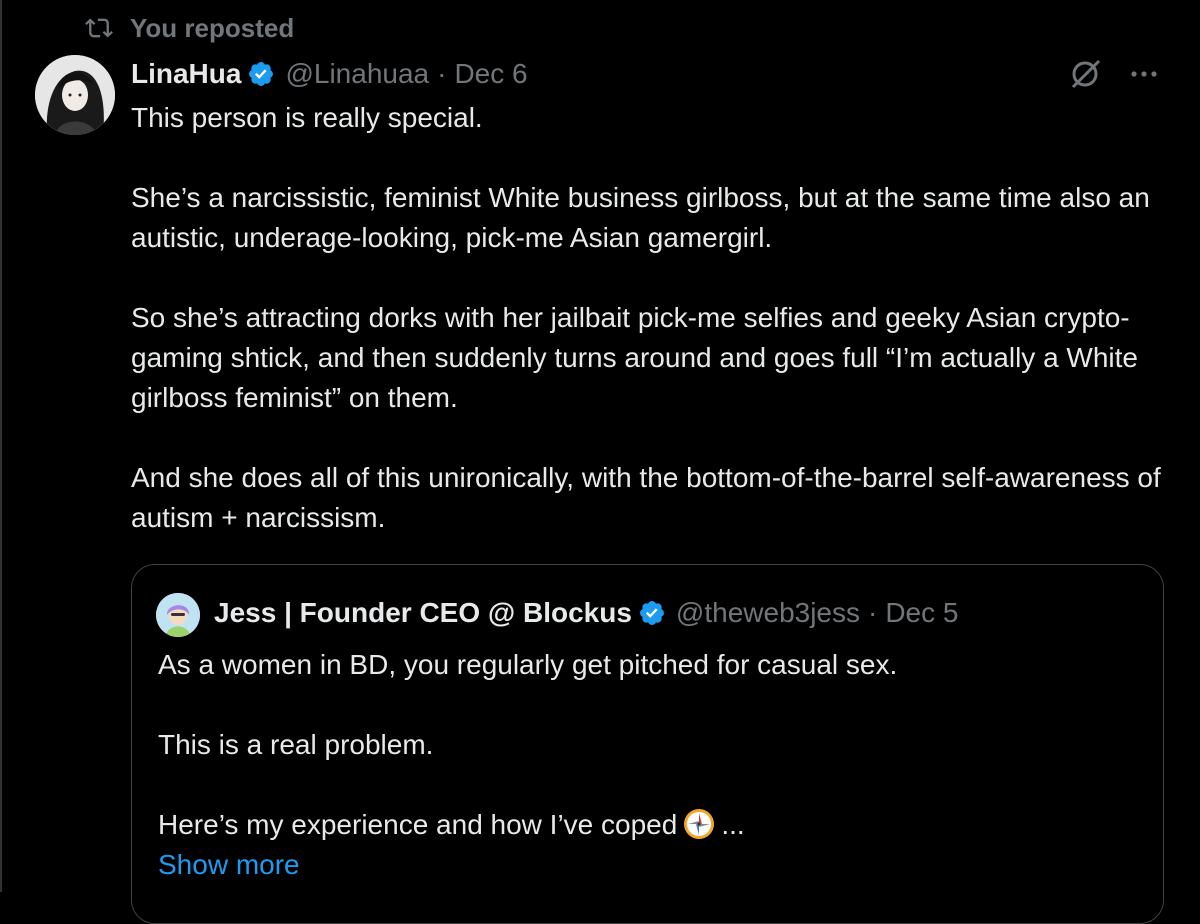 The image size is (1200, 924). I want to click on repost-label: You reposted, so click(212, 27).